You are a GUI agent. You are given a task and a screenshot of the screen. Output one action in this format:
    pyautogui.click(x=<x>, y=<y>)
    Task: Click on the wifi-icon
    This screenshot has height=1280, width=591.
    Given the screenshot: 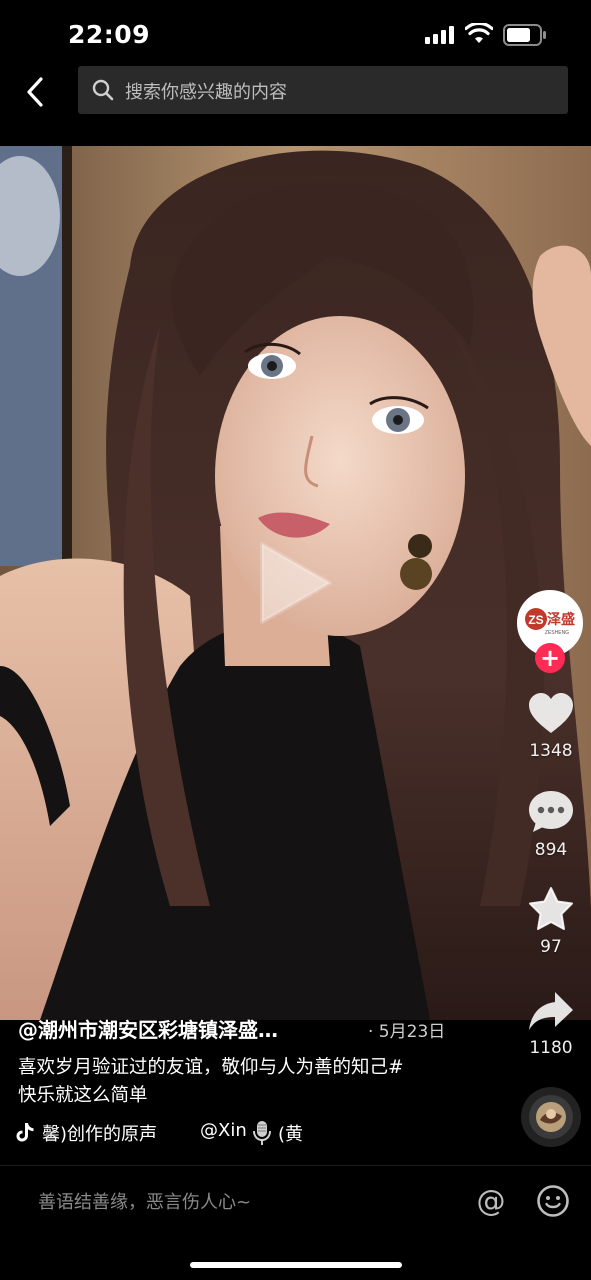 What is the action you would take?
    pyautogui.click(x=479, y=33)
    